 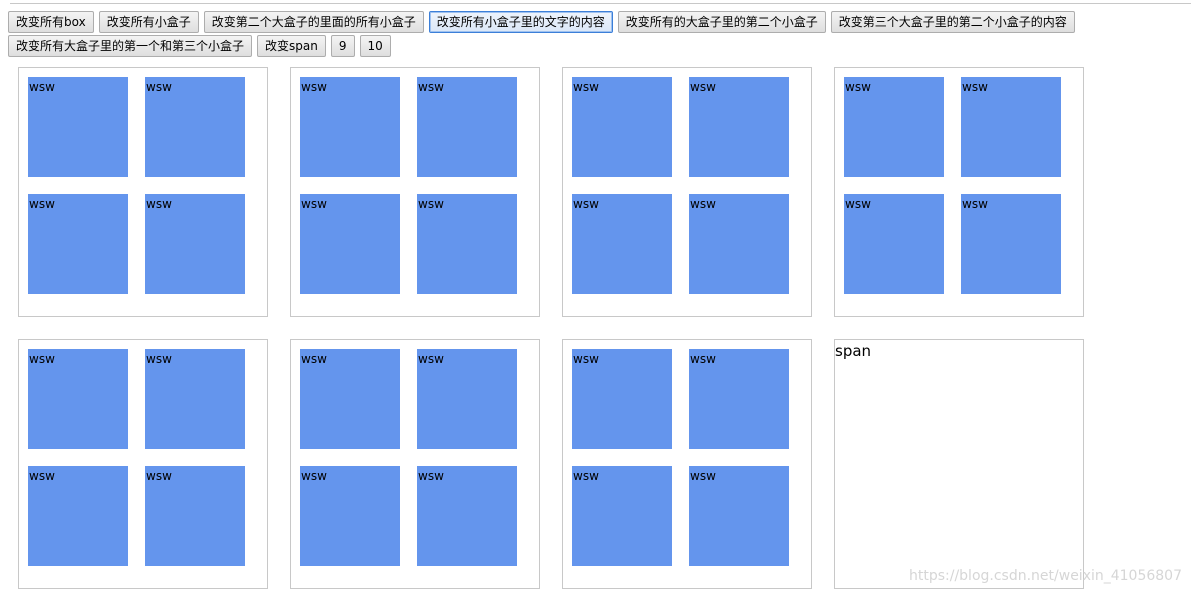 What do you see at coordinates (415, 464) in the screenshot?
I see `big-box-6: wsw wsw wsw wsw` at bounding box center [415, 464].